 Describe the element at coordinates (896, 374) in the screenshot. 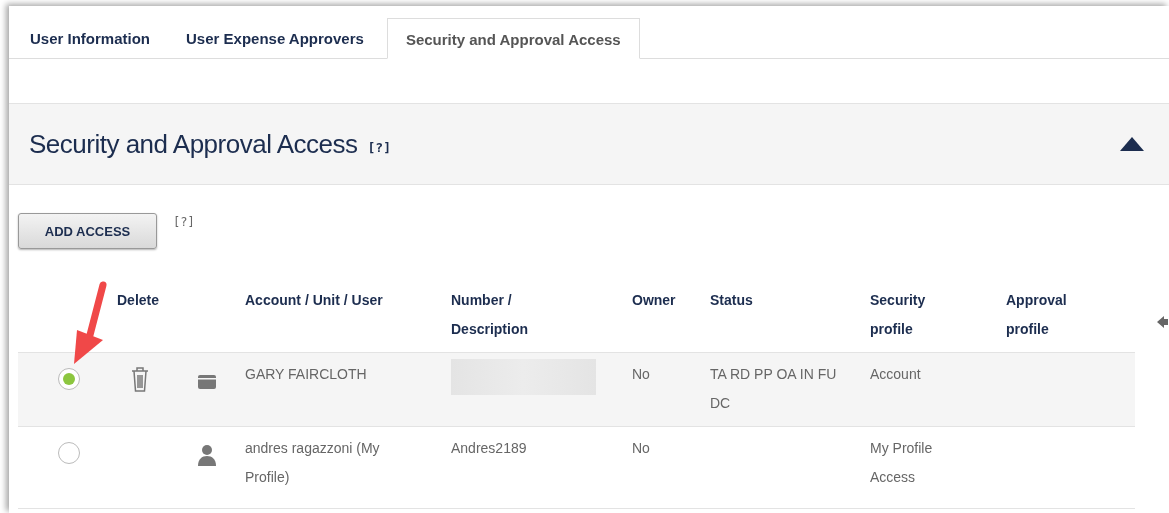

I see `table-cell-text: Account` at that location.